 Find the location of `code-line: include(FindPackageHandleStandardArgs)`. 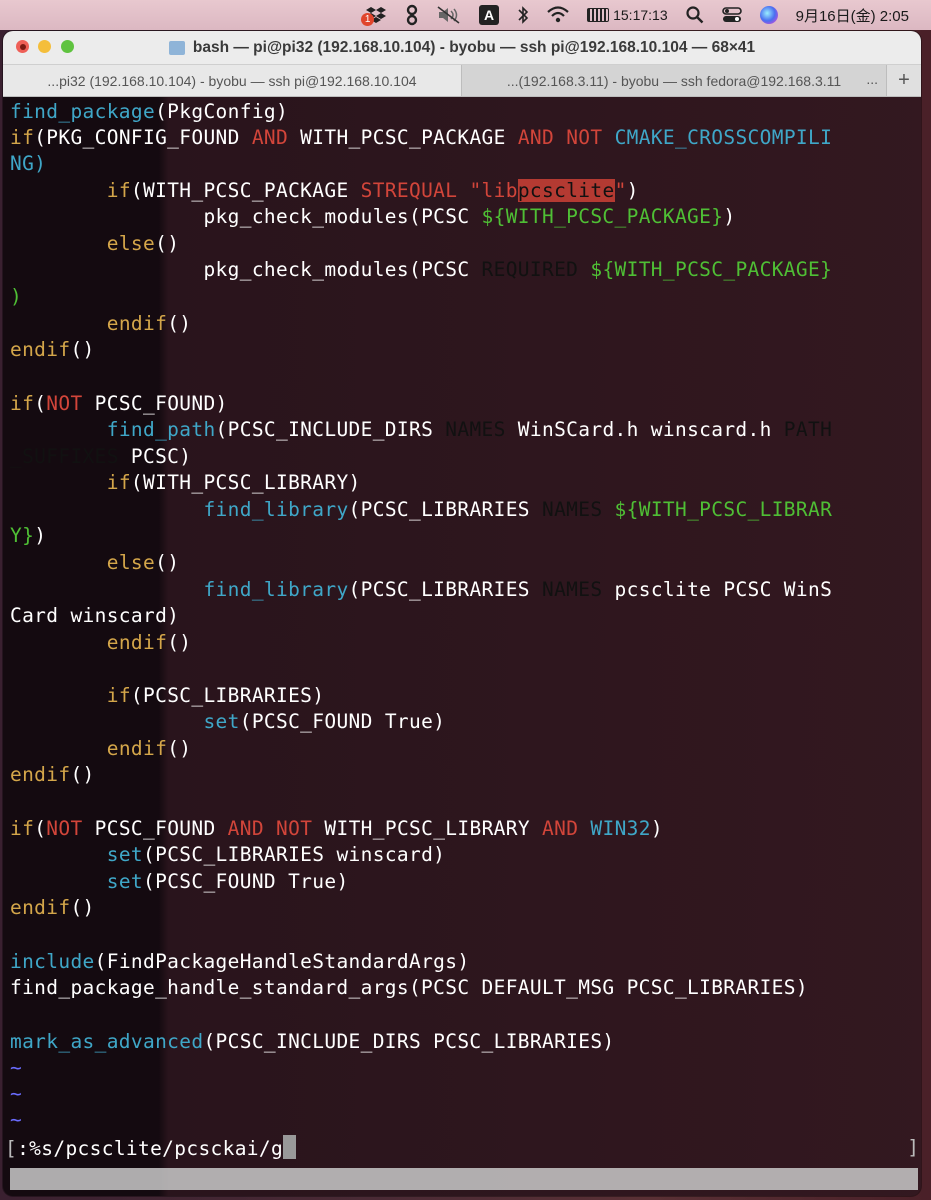

code-line: include(FindPackageHandleStandardArgs) is located at coordinates (240, 961).